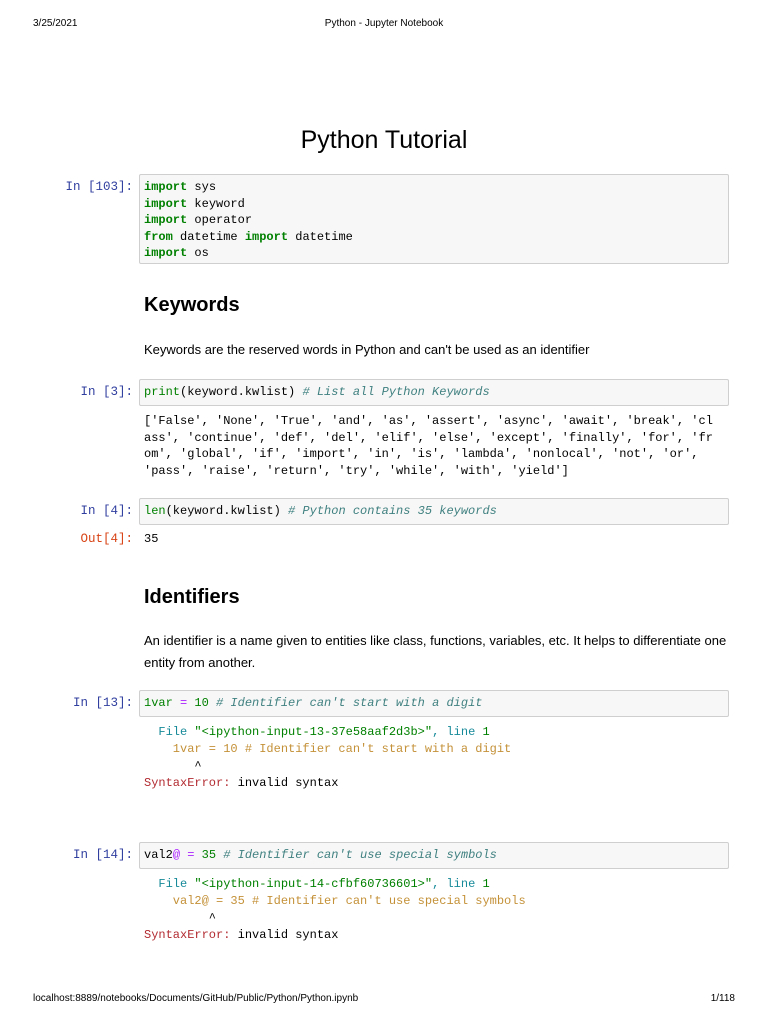 This screenshot has width=768, height=1024. I want to click on input-prompt: In [4]:, so click(106, 511).